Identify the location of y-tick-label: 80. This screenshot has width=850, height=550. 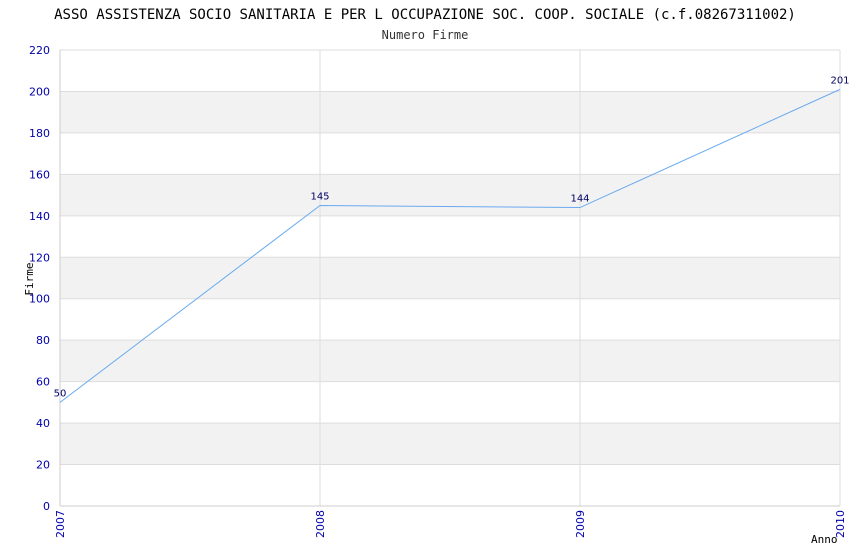
(43, 340).